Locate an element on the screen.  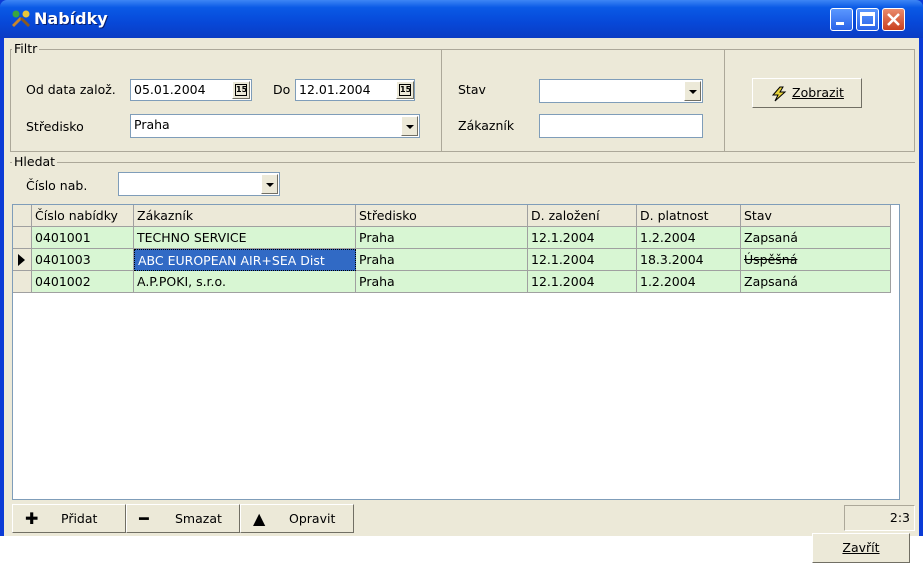
cell-number: 0401002 is located at coordinates (83, 282).